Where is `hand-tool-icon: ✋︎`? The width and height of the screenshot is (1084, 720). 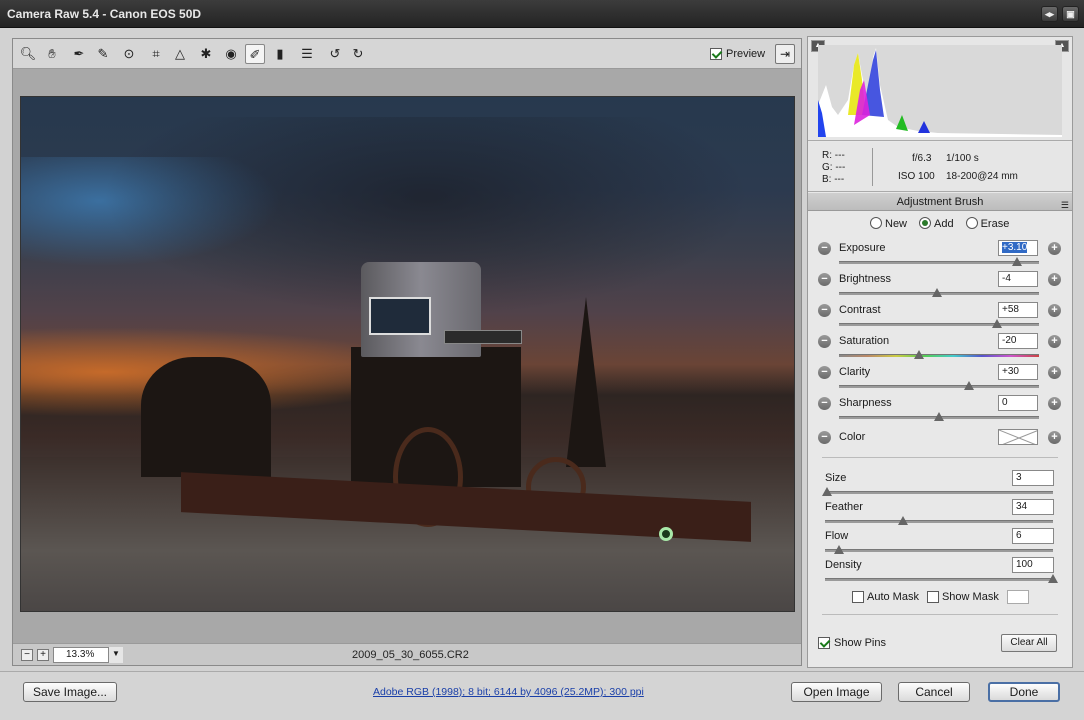
hand-tool-icon: ✋︎ is located at coordinates (52, 54).